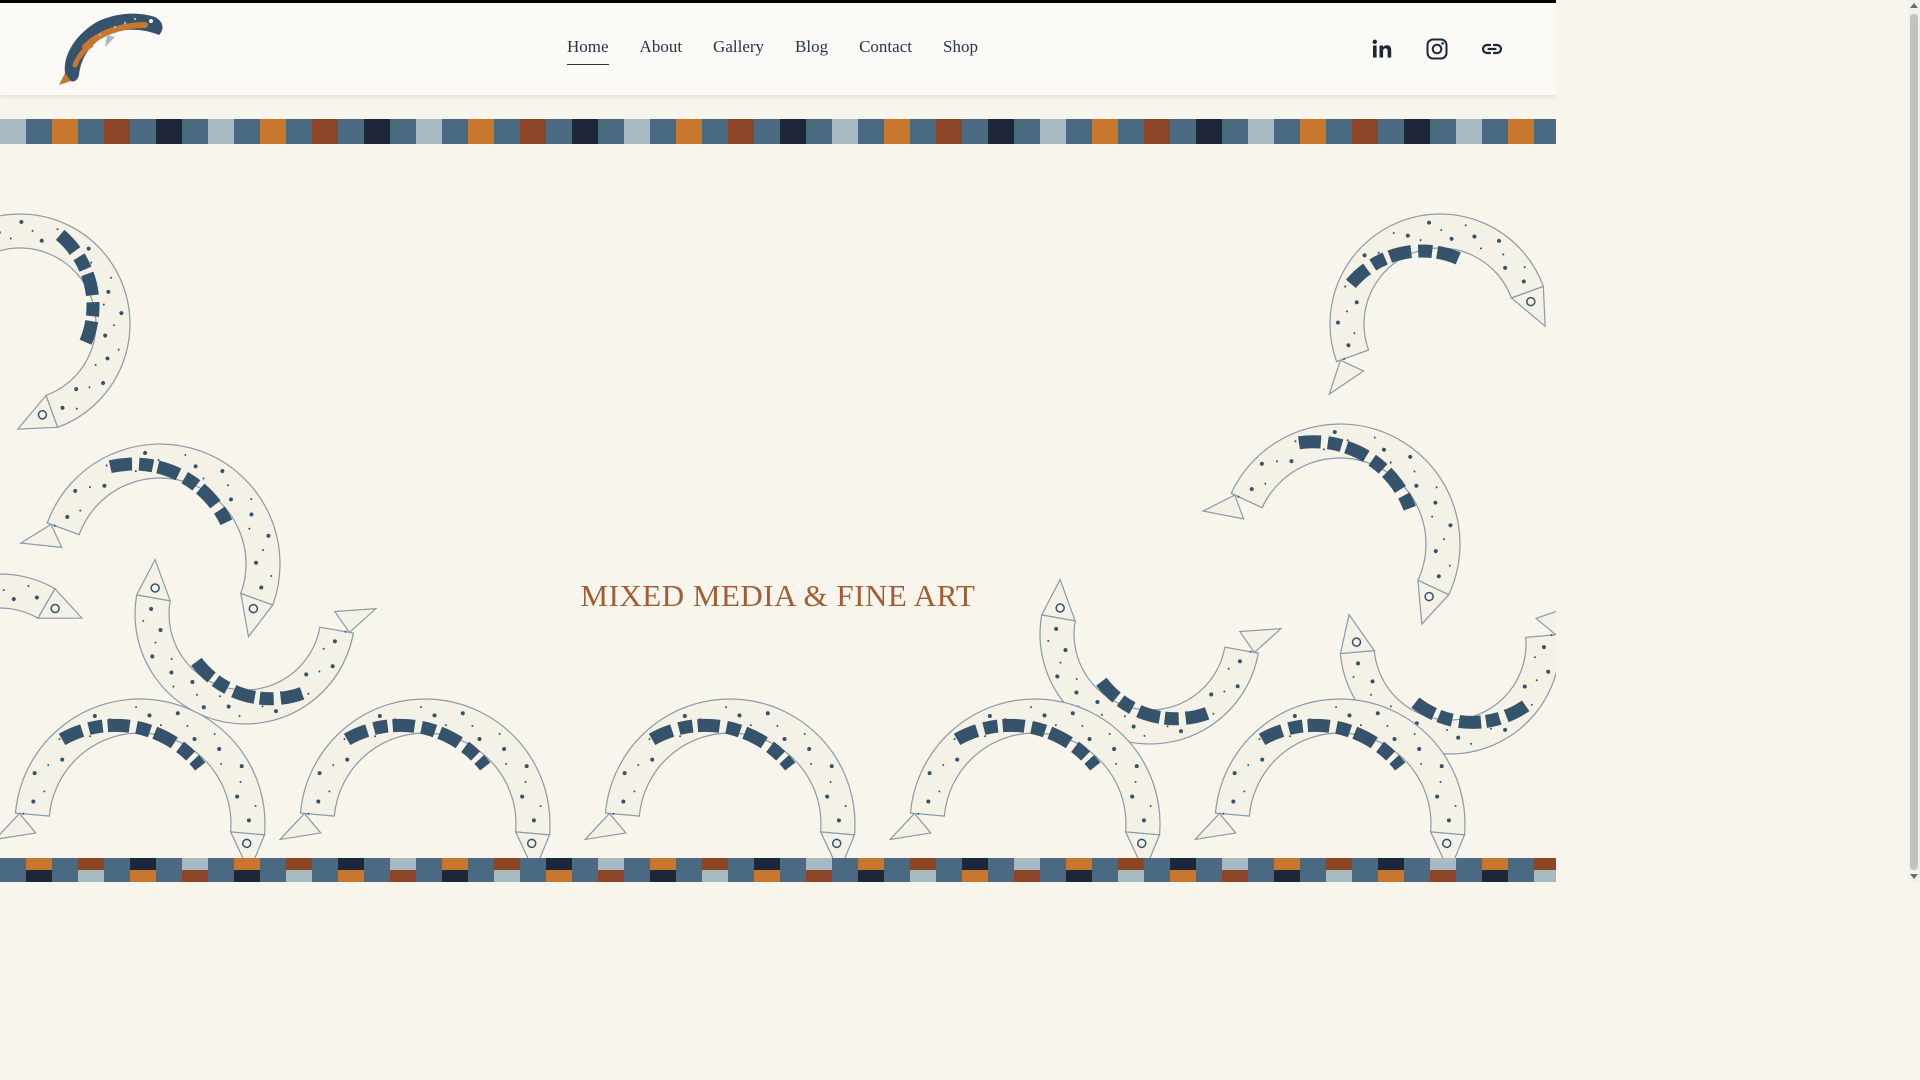  I want to click on scroll-up-arrow-icon, so click(1914, 5).